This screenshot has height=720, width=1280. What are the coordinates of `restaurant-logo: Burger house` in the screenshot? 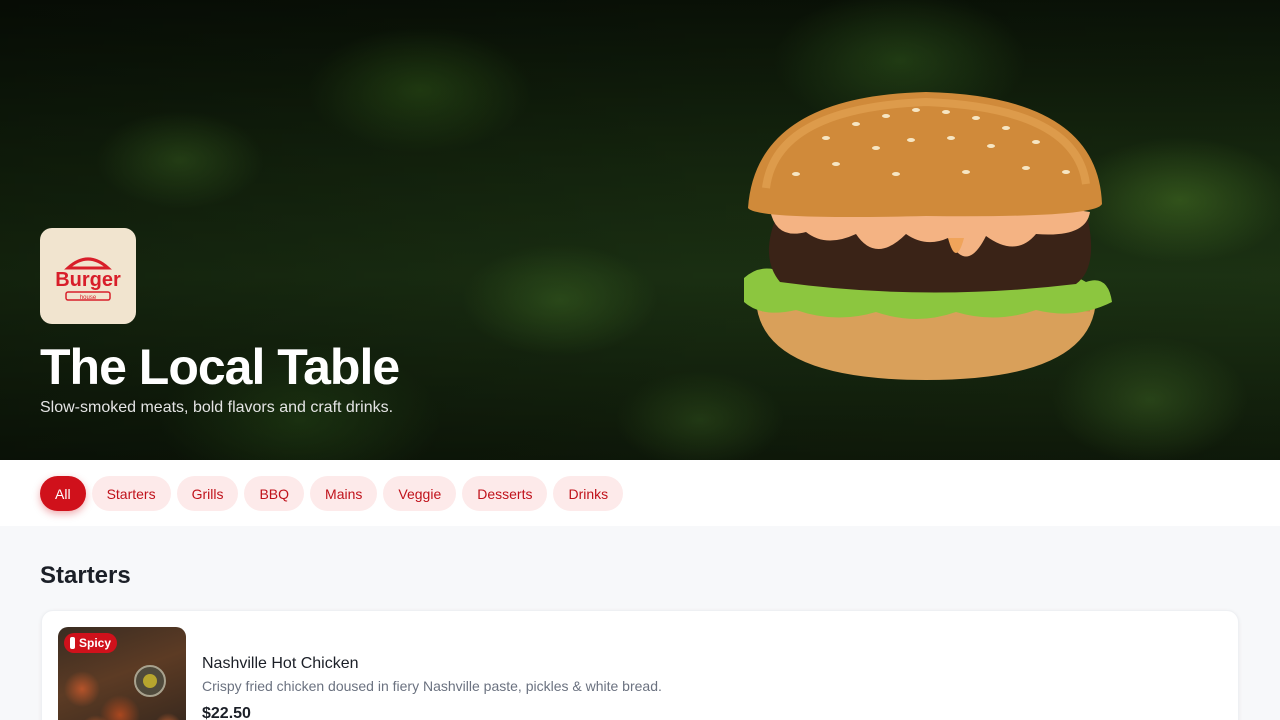 It's located at (88, 276).